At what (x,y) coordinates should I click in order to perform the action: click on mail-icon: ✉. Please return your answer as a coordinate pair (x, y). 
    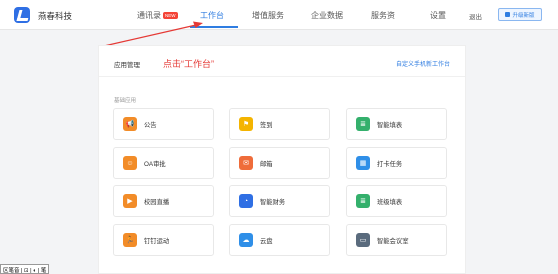
    Looking at the image, I should click on (246, 163).